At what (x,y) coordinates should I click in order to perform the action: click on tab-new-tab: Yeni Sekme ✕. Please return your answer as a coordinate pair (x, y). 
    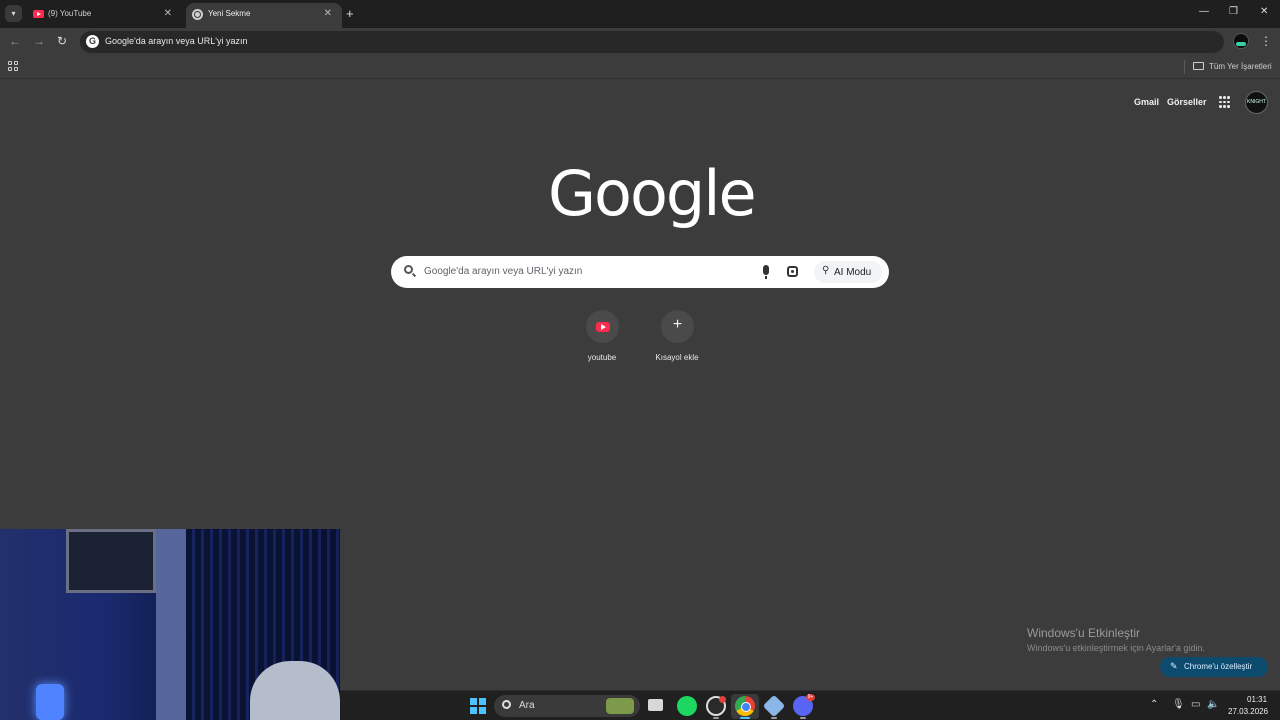
    Looking at the image, I should click on (264, 15).